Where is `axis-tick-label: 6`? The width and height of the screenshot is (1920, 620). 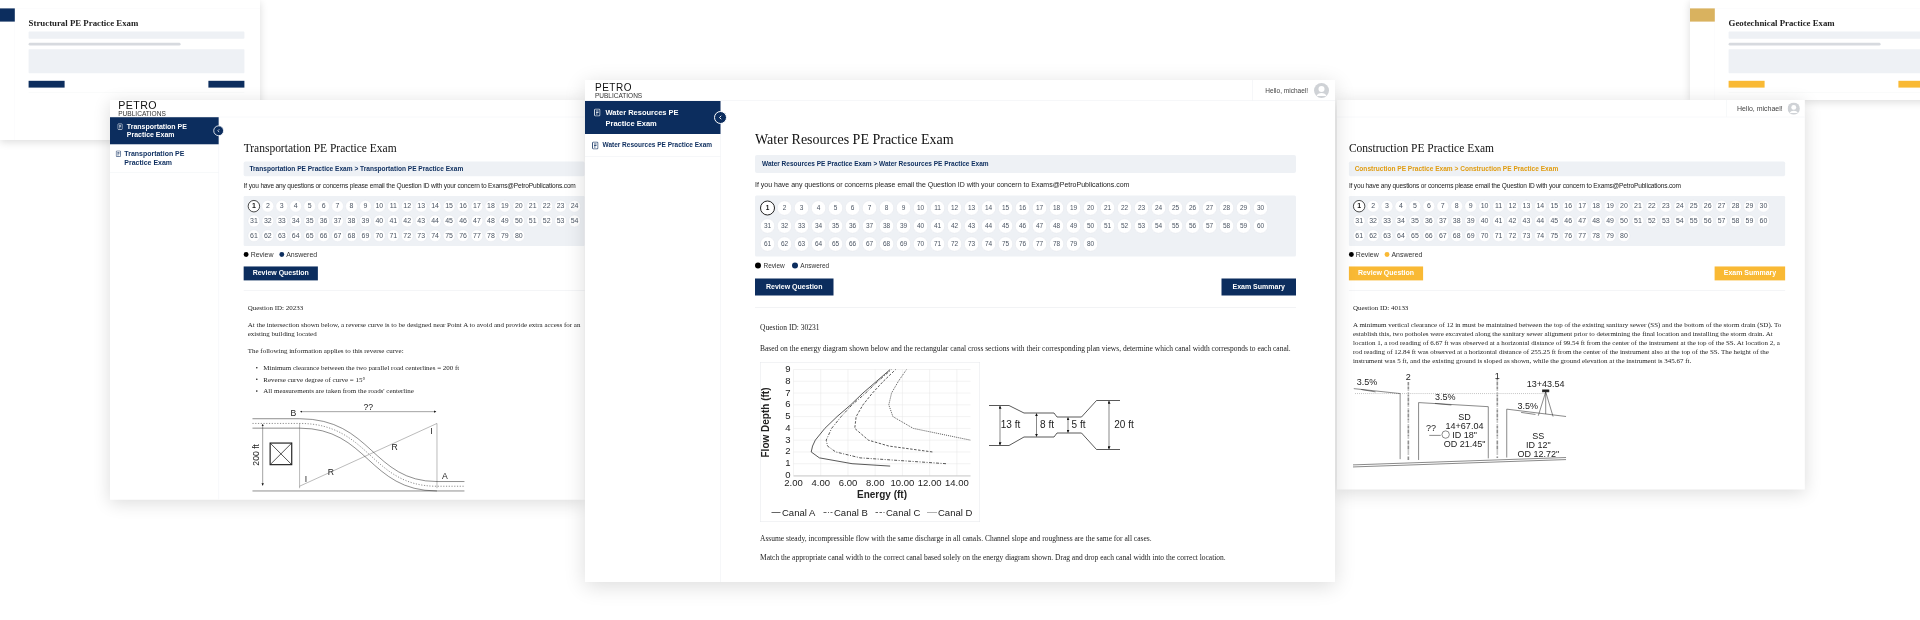 axis-tick-label: 6 is located at coordinates (788, 404).